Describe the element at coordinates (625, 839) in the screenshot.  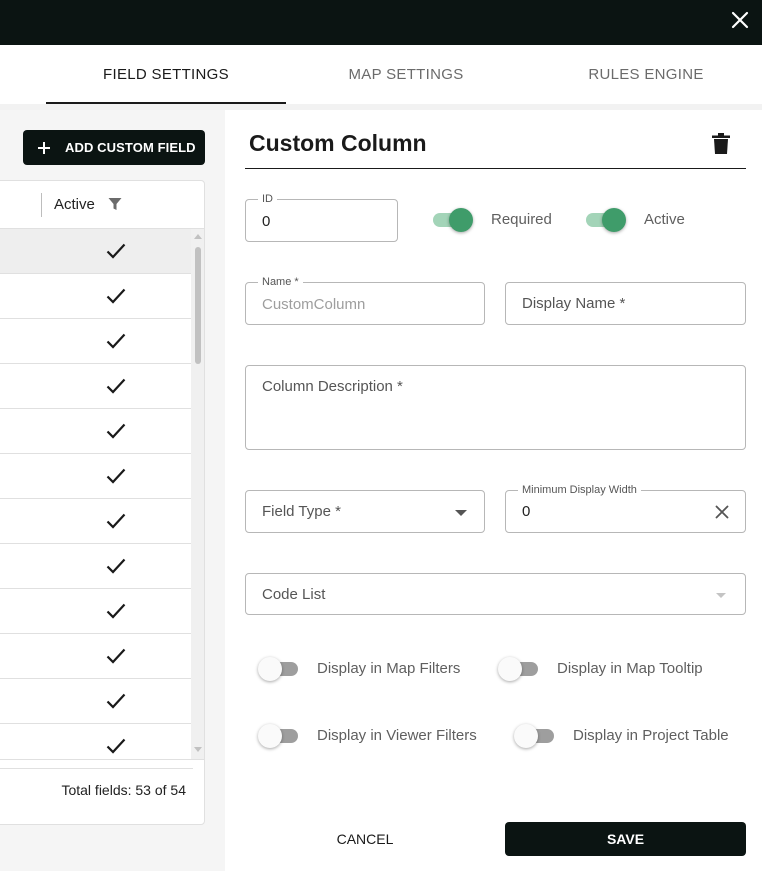
I see `save-button: SAVE` at that location.